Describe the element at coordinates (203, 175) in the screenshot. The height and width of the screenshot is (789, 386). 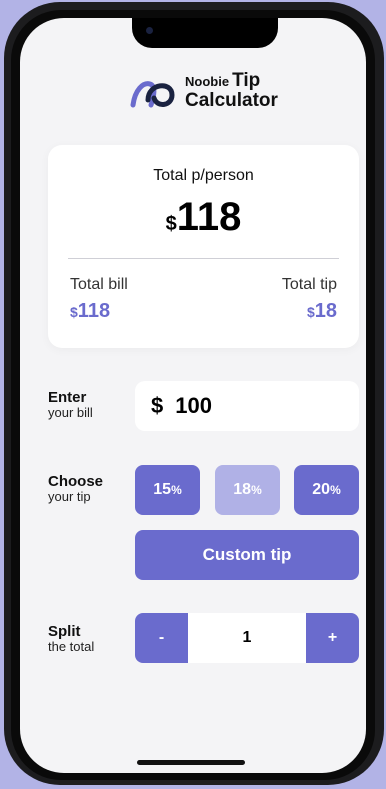
I see `per-person-label: Total p/person` at that location.